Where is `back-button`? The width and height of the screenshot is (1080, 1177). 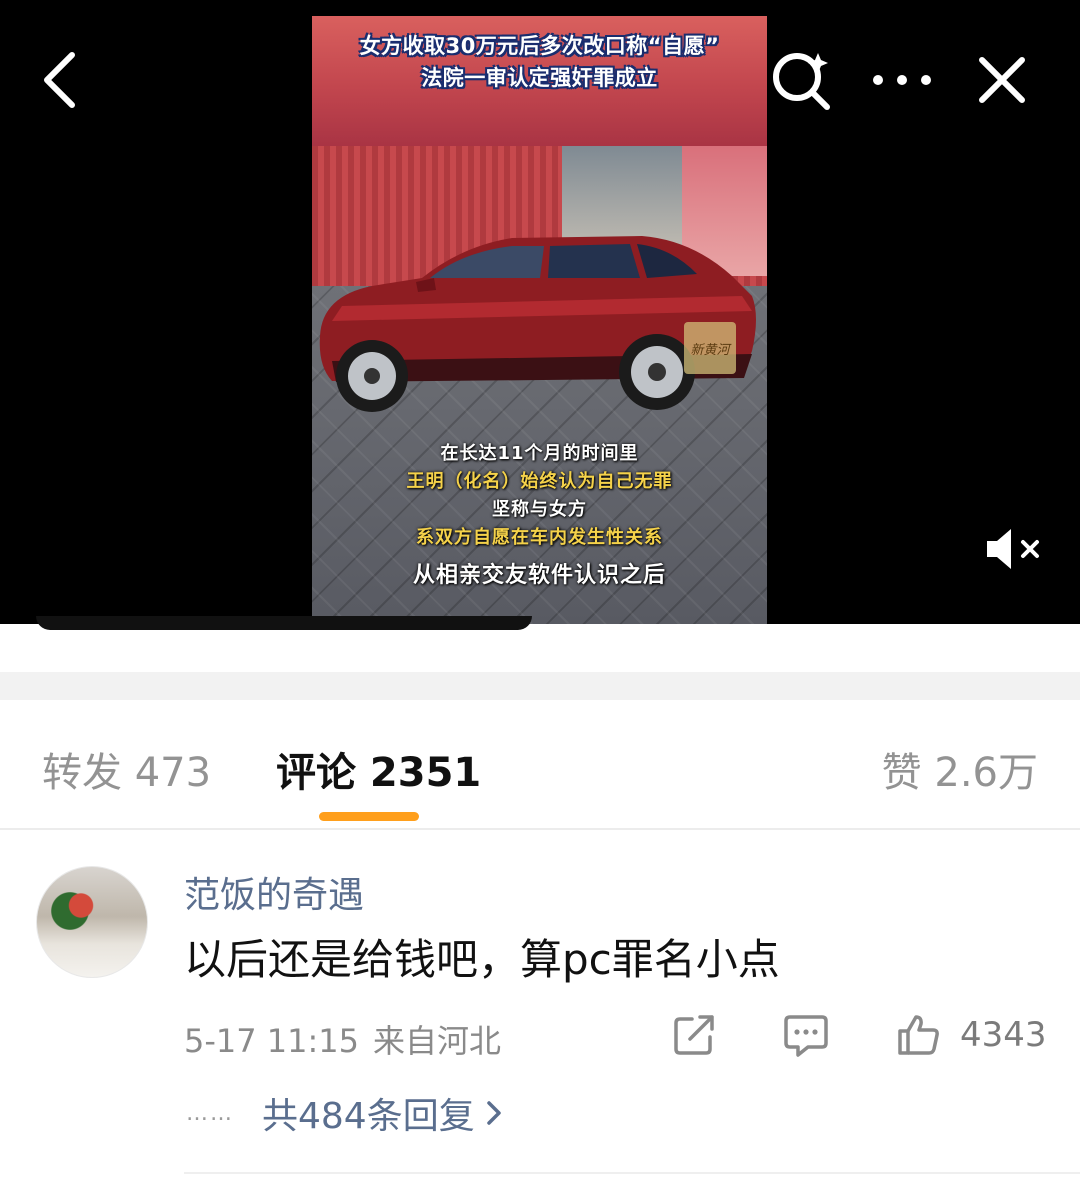
back-button is located at coordinates (59, 80).